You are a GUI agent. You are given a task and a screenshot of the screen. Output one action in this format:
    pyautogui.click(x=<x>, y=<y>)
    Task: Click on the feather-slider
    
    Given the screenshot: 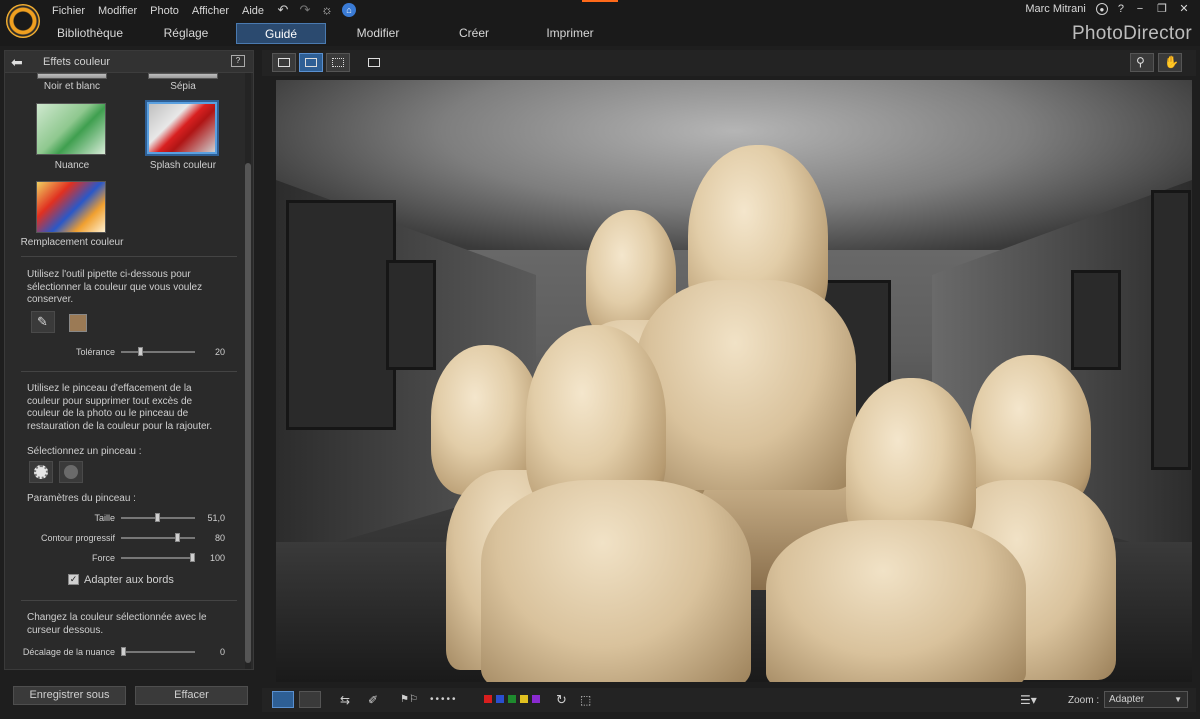 What is the action you would take?
    pyautogui.click(x=158, y=538)
    